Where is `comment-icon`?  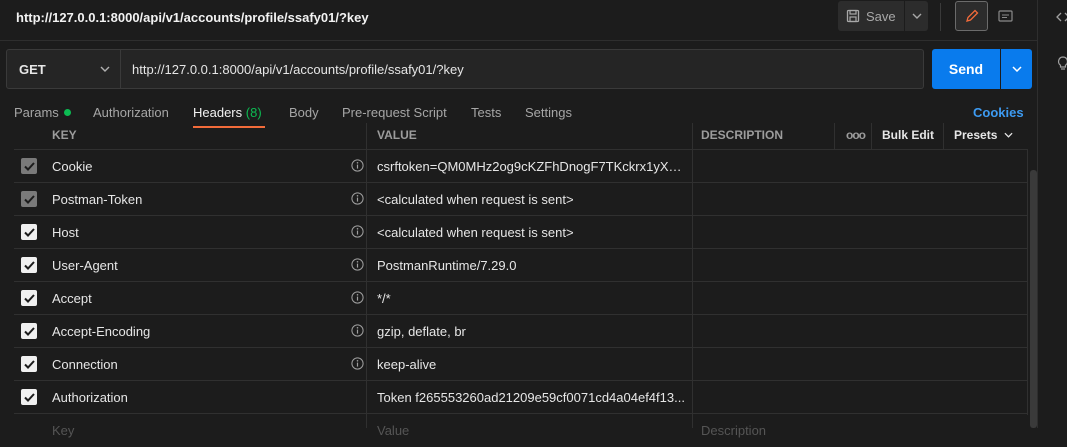 comment-icon is located at coordinates (1005, 16).